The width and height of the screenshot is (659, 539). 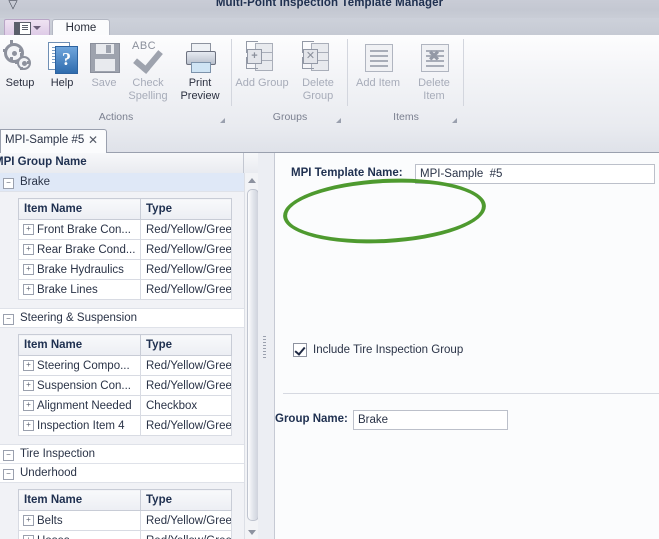 What do you see at coordinates (50, 520) in the screenshot?
I see `item-name: Belts` at bounding box center [50, 520].